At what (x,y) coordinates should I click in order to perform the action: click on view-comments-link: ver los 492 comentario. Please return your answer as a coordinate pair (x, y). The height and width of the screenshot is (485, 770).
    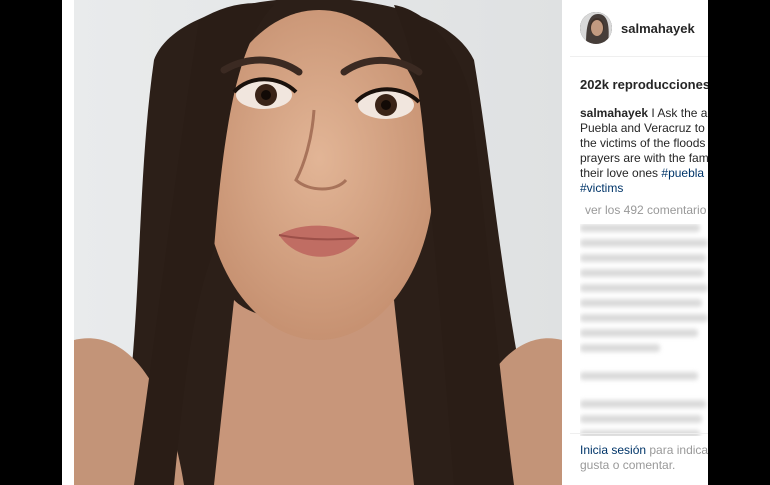
    Looking at the image, I should click on (645, 210).